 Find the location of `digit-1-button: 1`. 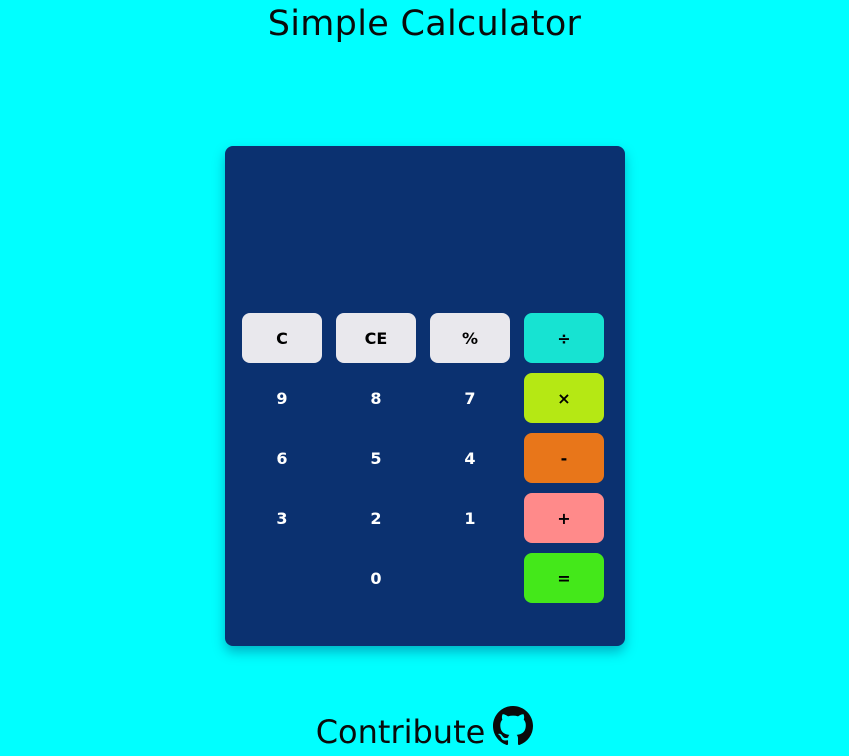

digit-1-button: 1 is located at coordinates (470, 518).